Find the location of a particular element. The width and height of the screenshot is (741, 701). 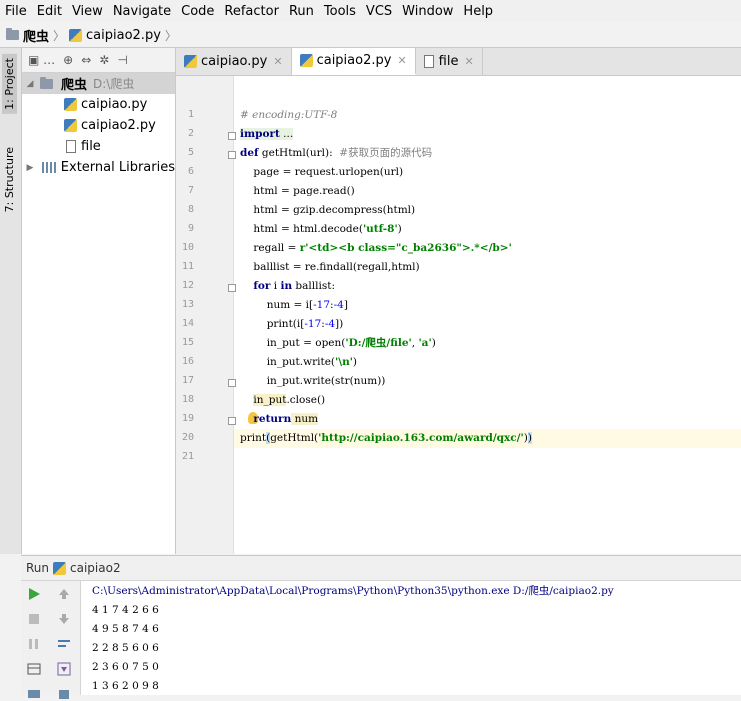

code-line-14: print(i[-17:-4]) is located at coordinates (292, 324).